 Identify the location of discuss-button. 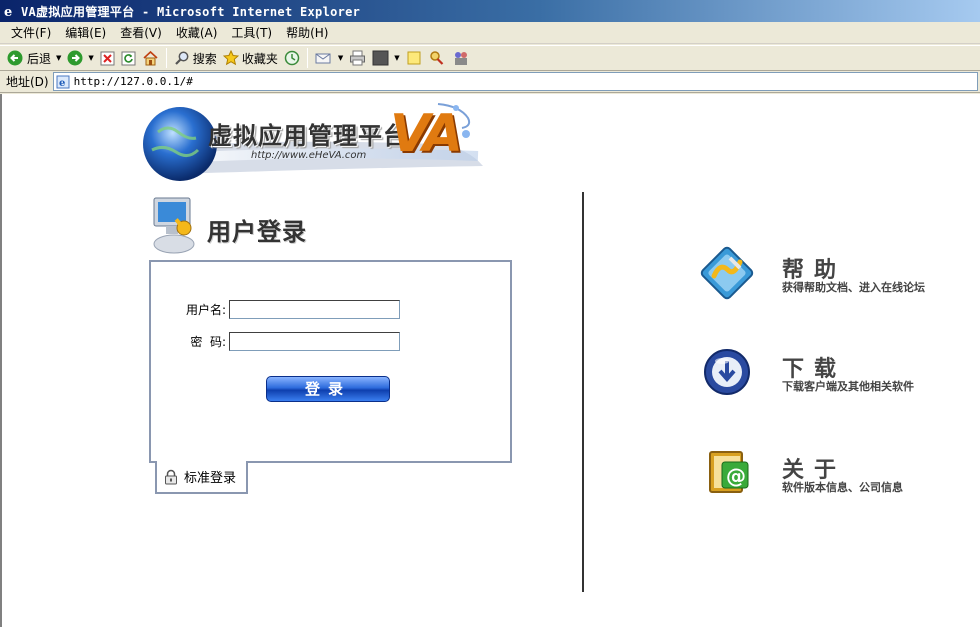
(414, 58).